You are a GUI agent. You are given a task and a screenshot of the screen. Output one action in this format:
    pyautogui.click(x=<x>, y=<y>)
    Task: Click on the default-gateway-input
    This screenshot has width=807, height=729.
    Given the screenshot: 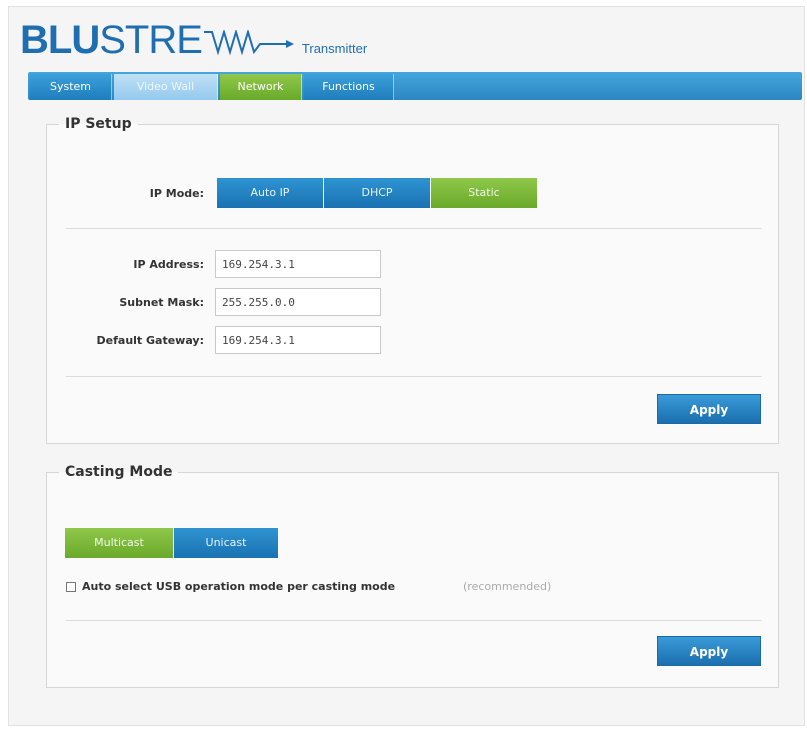 What is the action you would take?
    pyautogui.click(x=298, y=340)
    